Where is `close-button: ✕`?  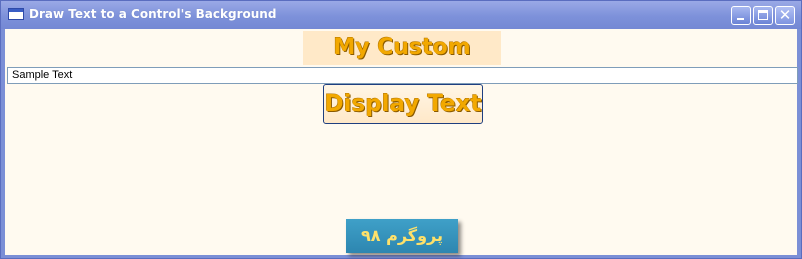 close-button: ✕ is located at coordinates (785, 15).